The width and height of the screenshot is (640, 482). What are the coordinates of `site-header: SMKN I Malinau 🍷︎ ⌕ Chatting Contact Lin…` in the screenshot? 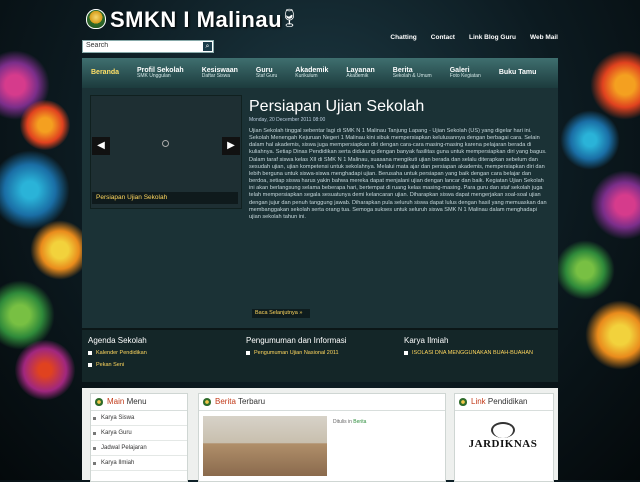 It's located at (320, 26).